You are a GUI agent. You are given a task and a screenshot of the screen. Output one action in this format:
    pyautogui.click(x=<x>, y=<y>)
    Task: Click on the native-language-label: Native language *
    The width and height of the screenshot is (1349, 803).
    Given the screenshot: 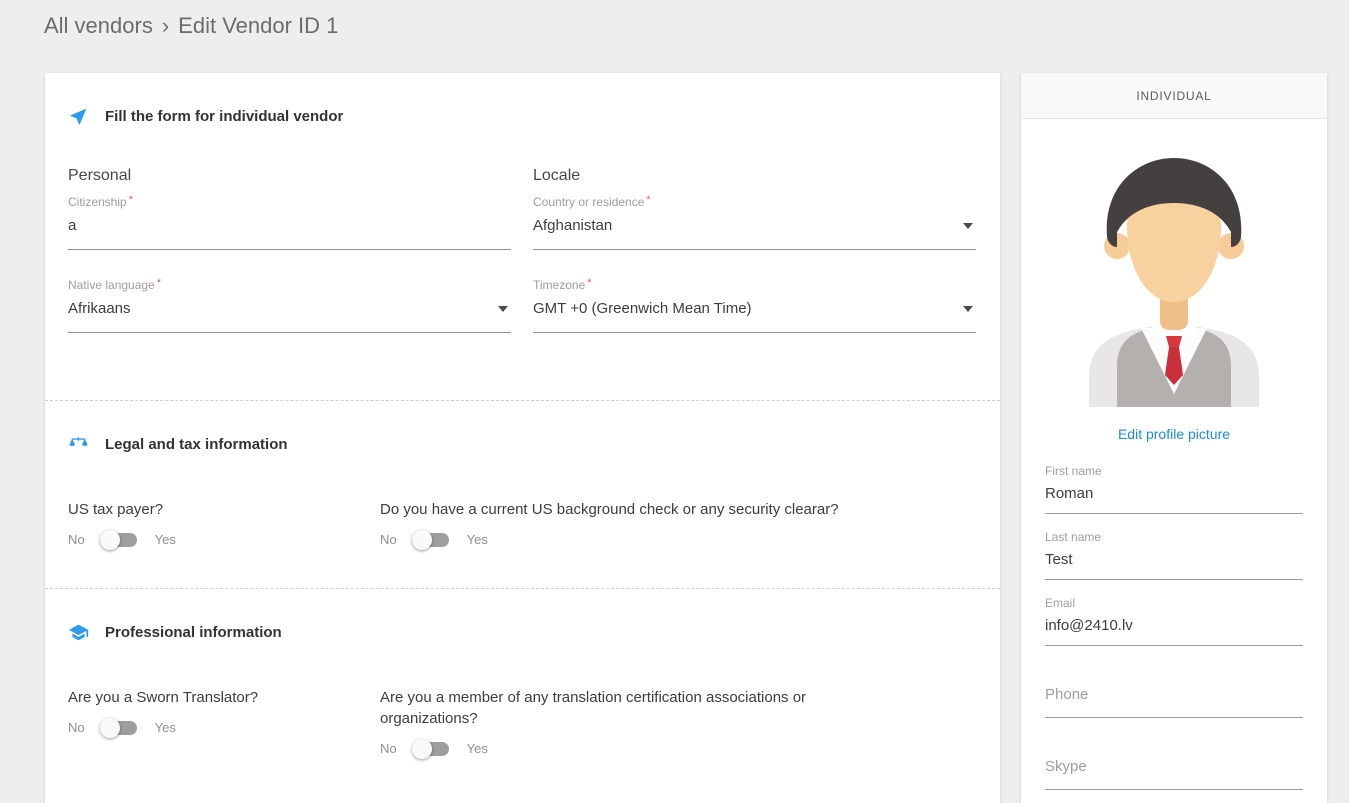 What is the action you would take?
    pyautogui.click(x=289, y=284)
    